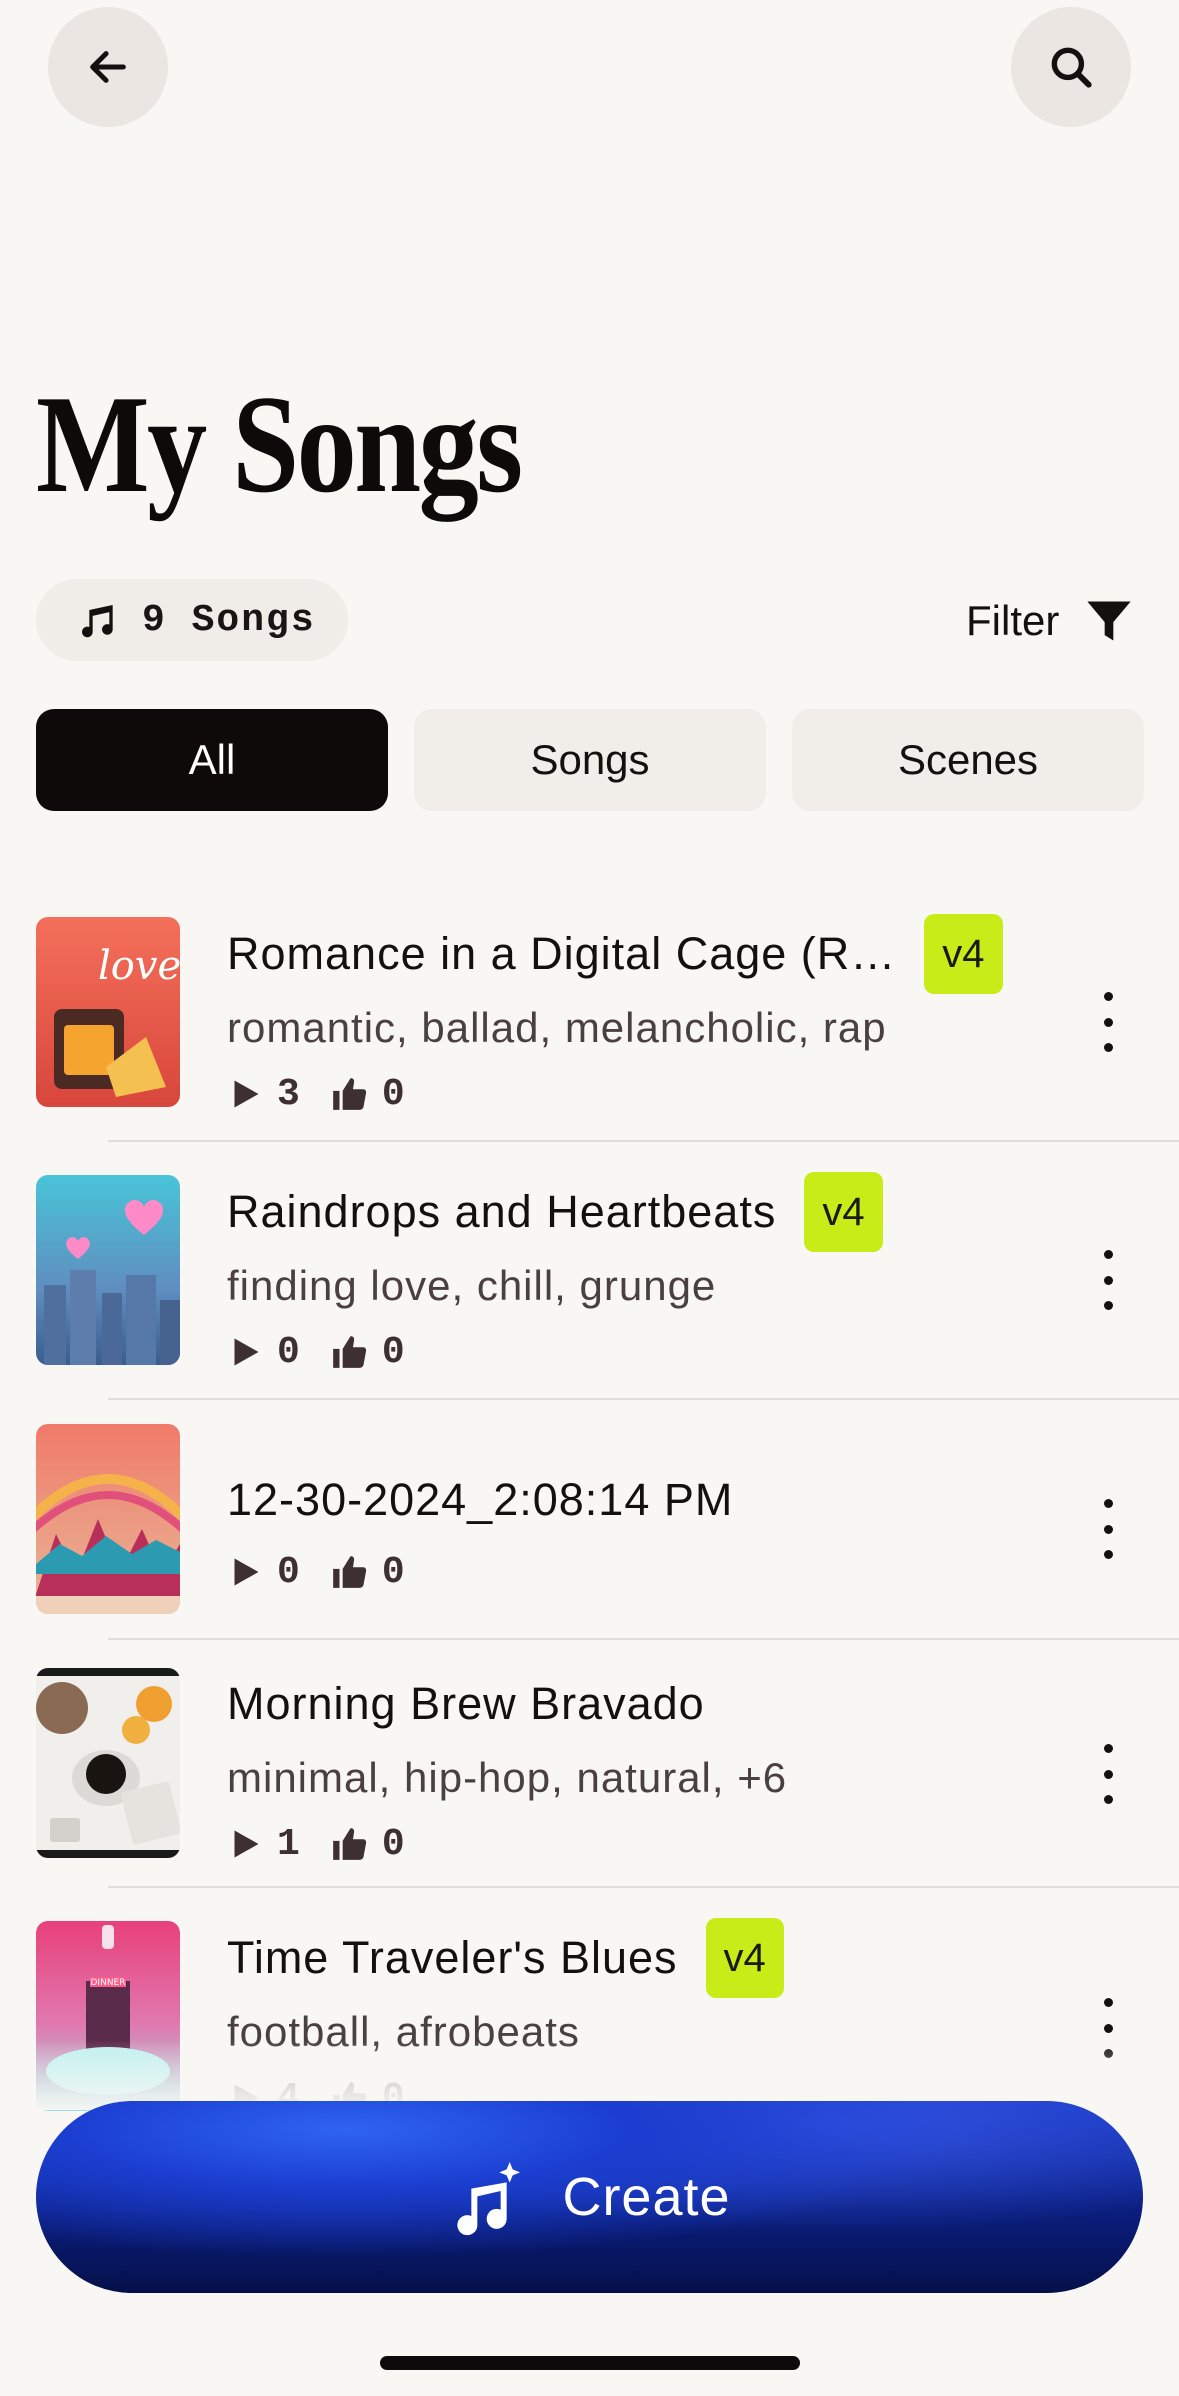 The height and width of the screenshot is (2396, 1179). I want to click on music-sparkle-icon, so click(489, 2199).